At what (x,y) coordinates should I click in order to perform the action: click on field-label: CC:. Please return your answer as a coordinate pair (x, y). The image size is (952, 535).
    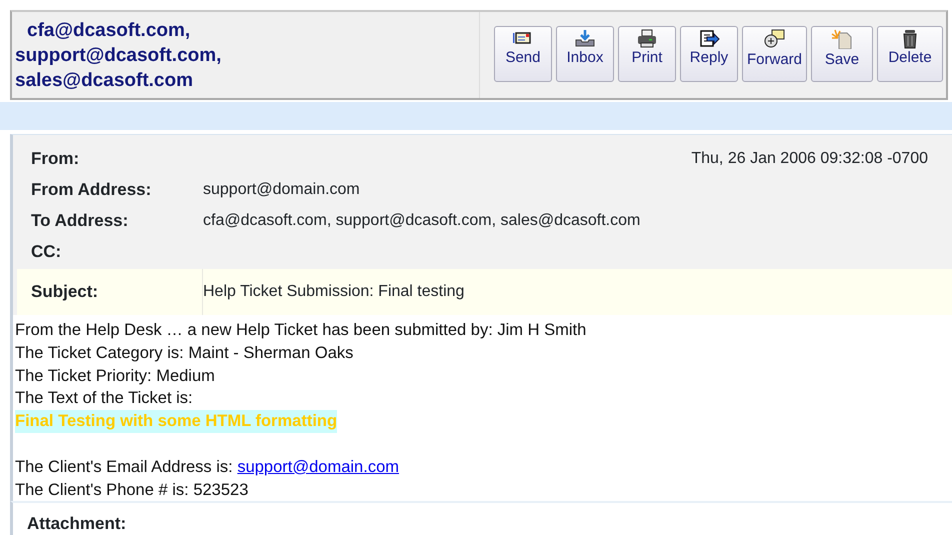
    Looking at the image, I should click on (46, 251).